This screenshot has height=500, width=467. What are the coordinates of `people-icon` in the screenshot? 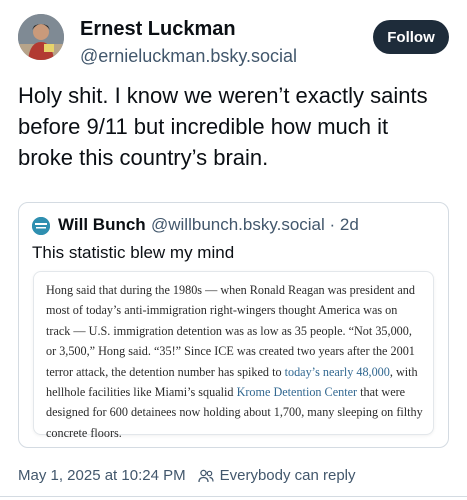 It's located at (205, 475).